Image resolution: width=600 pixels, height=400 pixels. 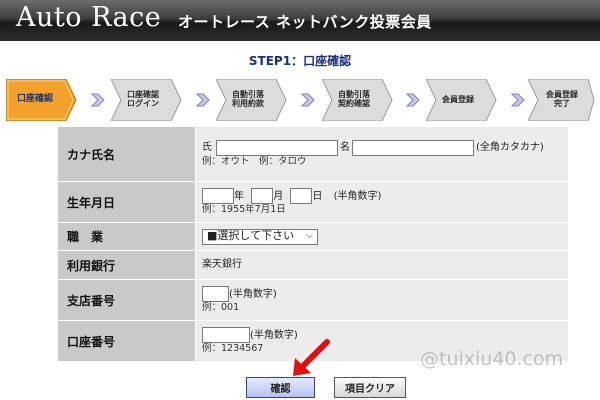 I want to click on row-birthdate: 生年月日 年 月 日 (半角数字) 例：1955年7月1日, so click(x=313, y=202).